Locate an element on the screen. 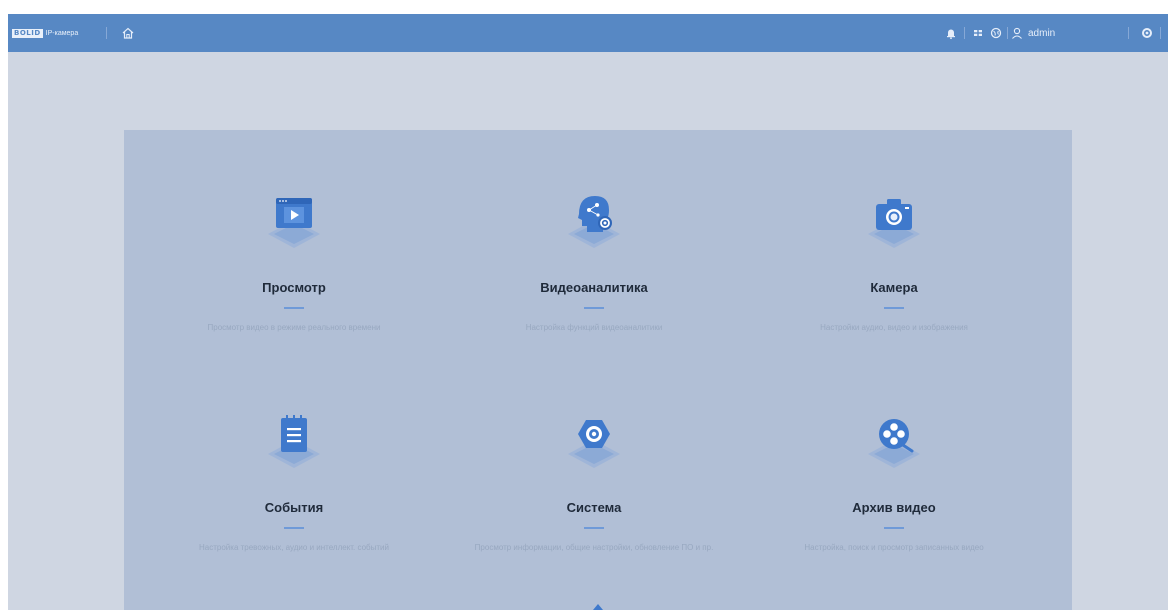 The image size is (1168, 610). flag-icon is located at coordinates (978, 33).